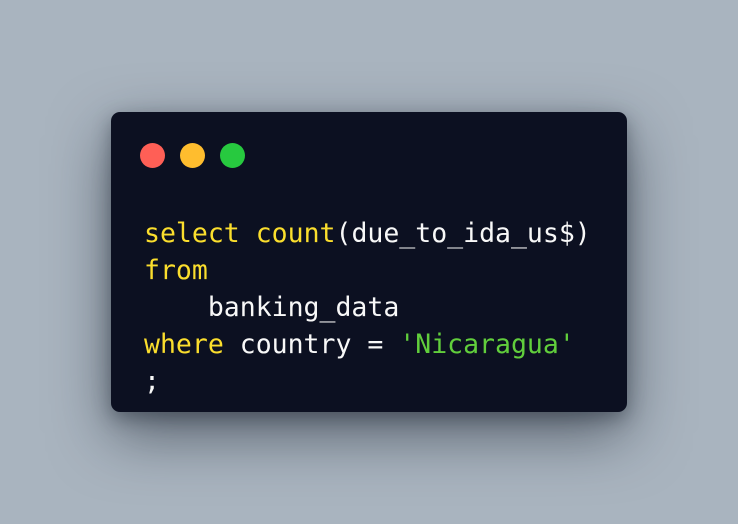 Image resolution: width=738 pixels, height=524 pixels. I want to click on code-line-2: from, so click(176, 270).